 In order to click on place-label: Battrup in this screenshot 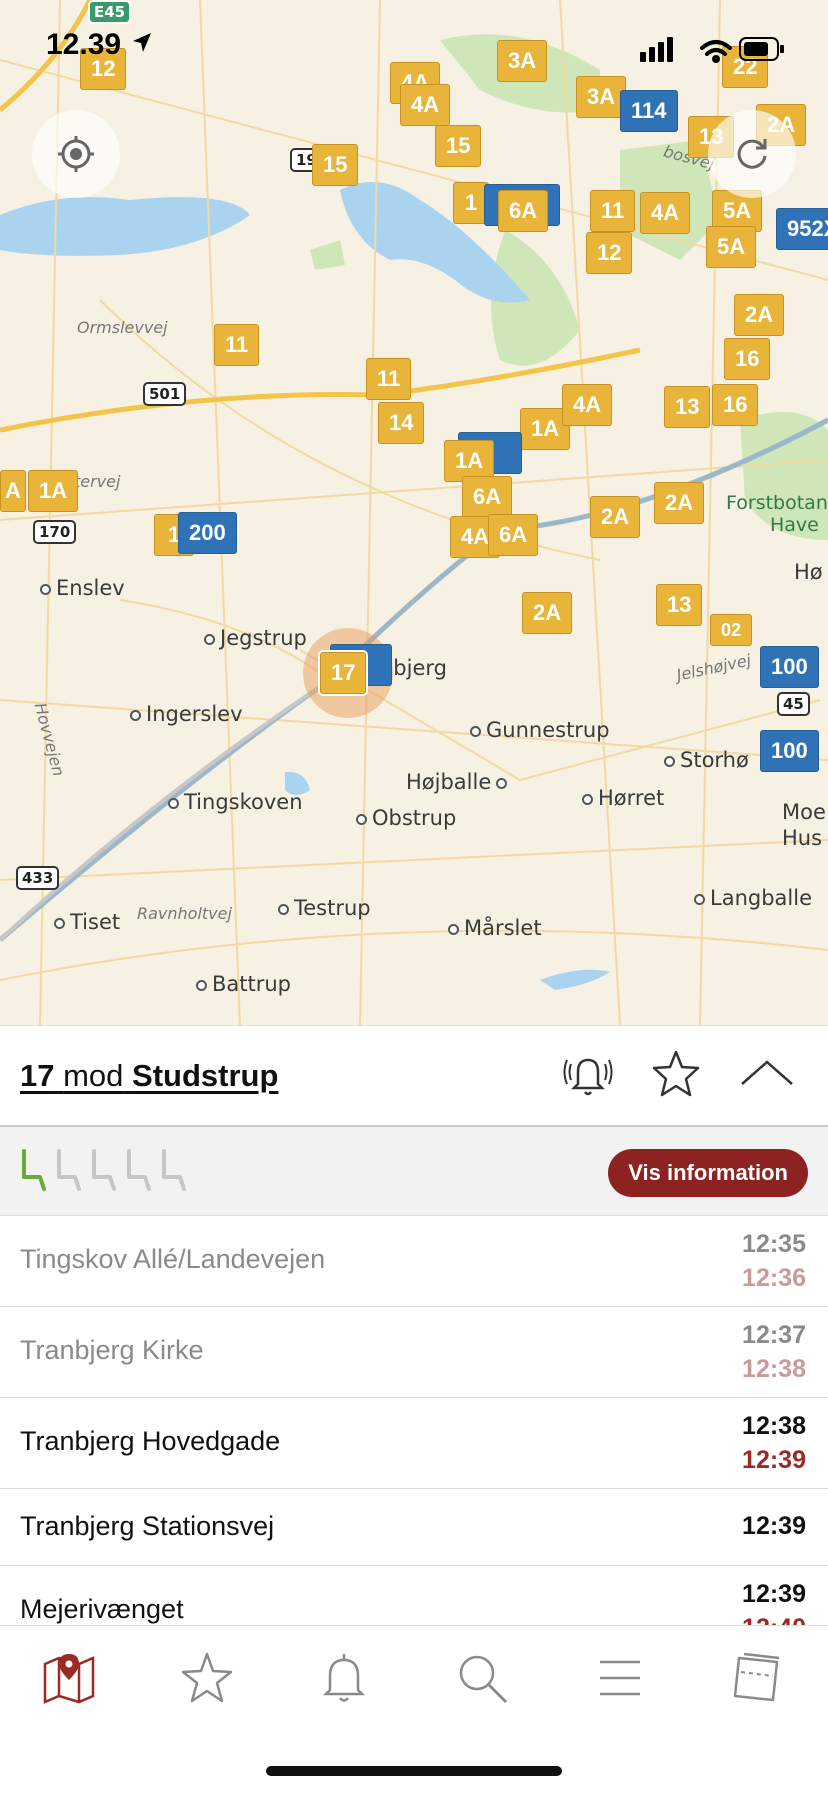, I will do `click(243, 984)`.